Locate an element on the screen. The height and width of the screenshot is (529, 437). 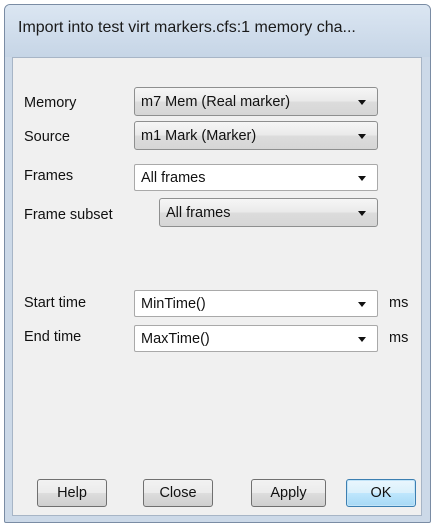
end-time-unit: ms is located at coordinates (399, 338).